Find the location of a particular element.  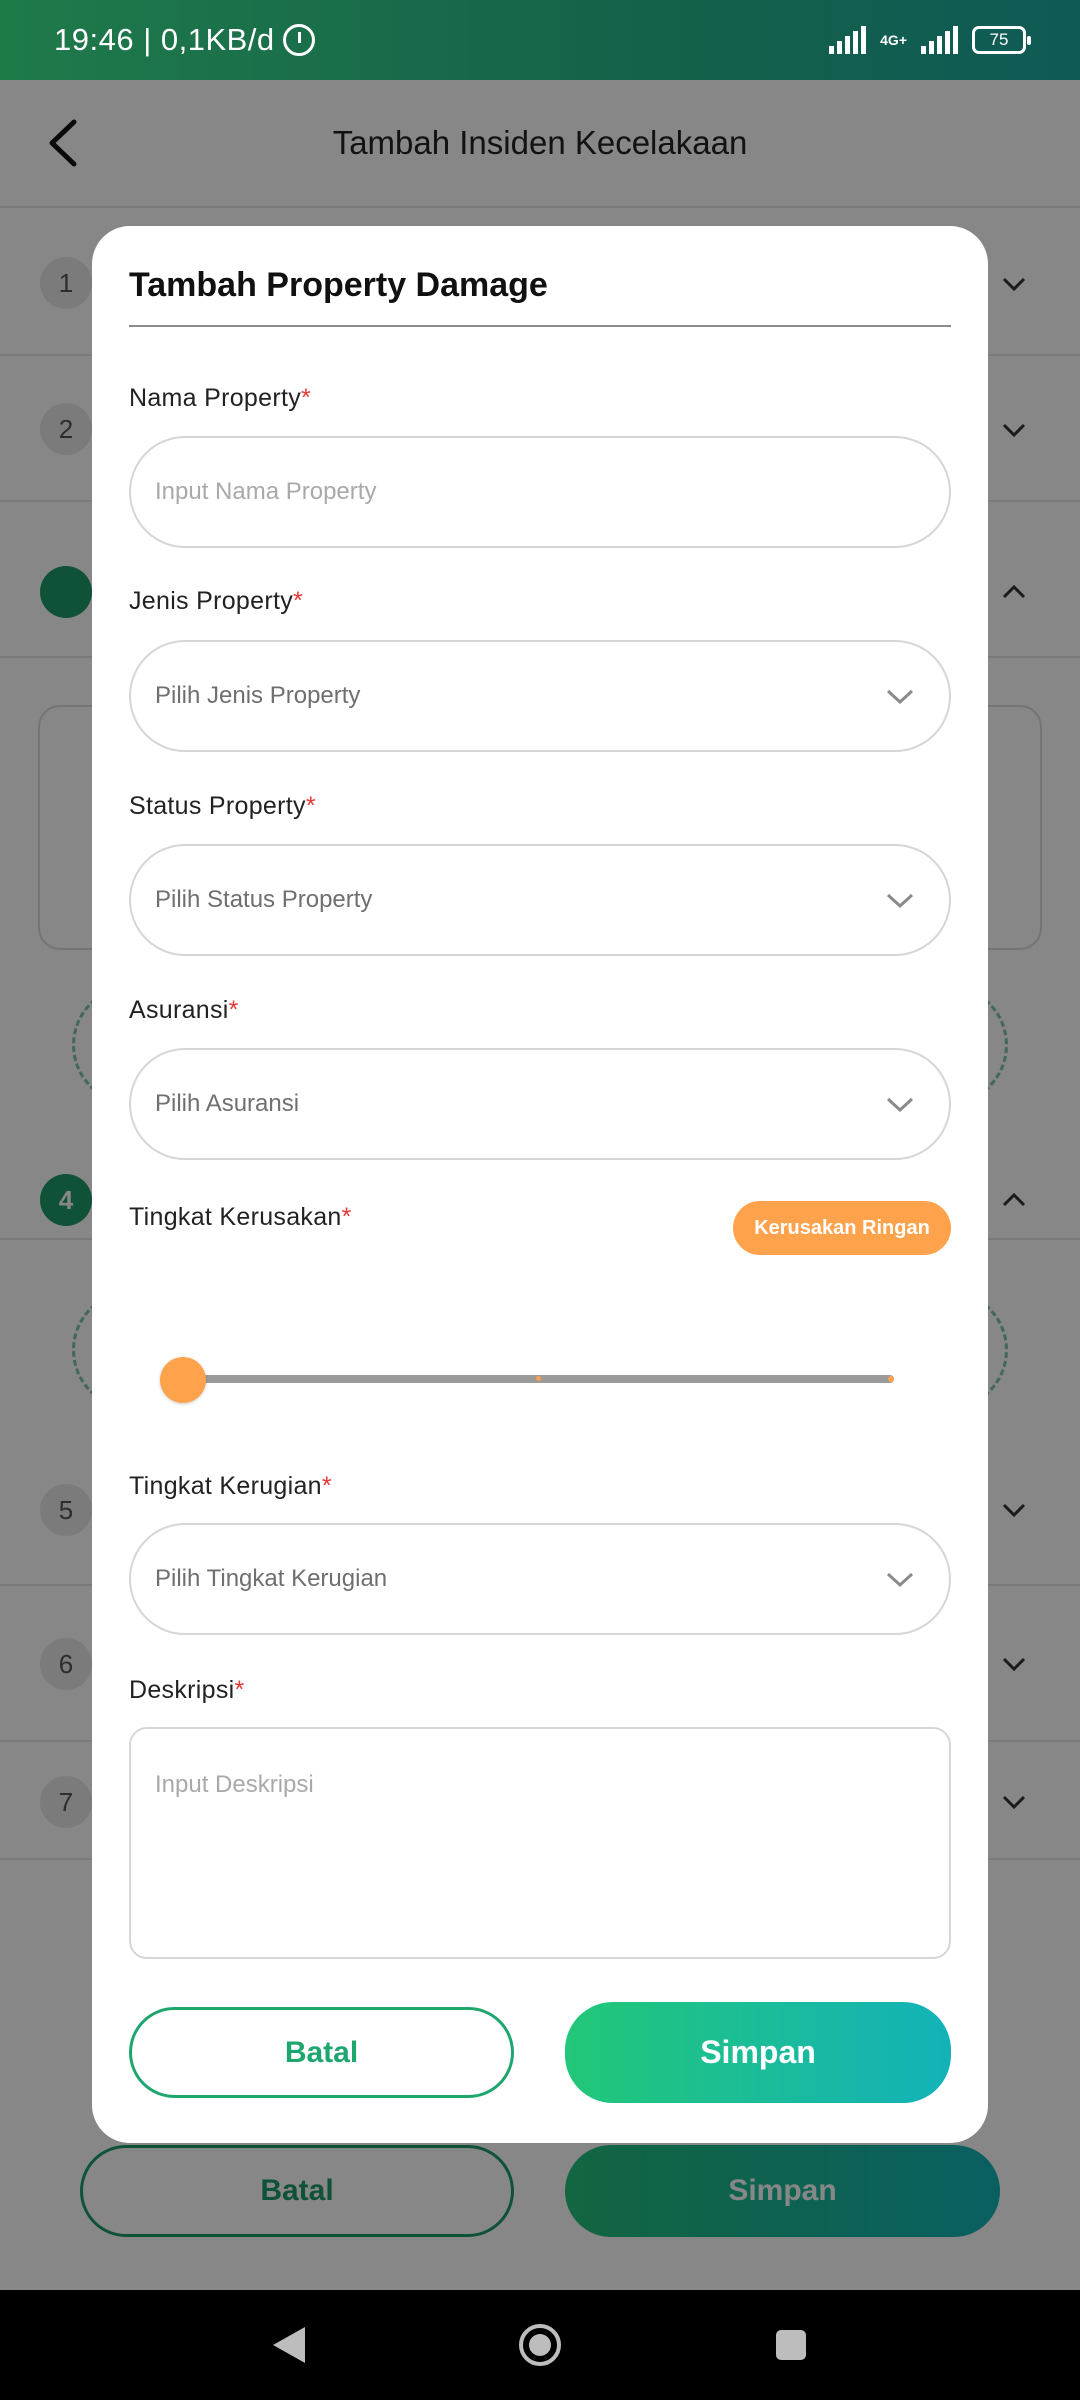

dialog-title: Tambah Property Damage is located at coordinates (338, 285).